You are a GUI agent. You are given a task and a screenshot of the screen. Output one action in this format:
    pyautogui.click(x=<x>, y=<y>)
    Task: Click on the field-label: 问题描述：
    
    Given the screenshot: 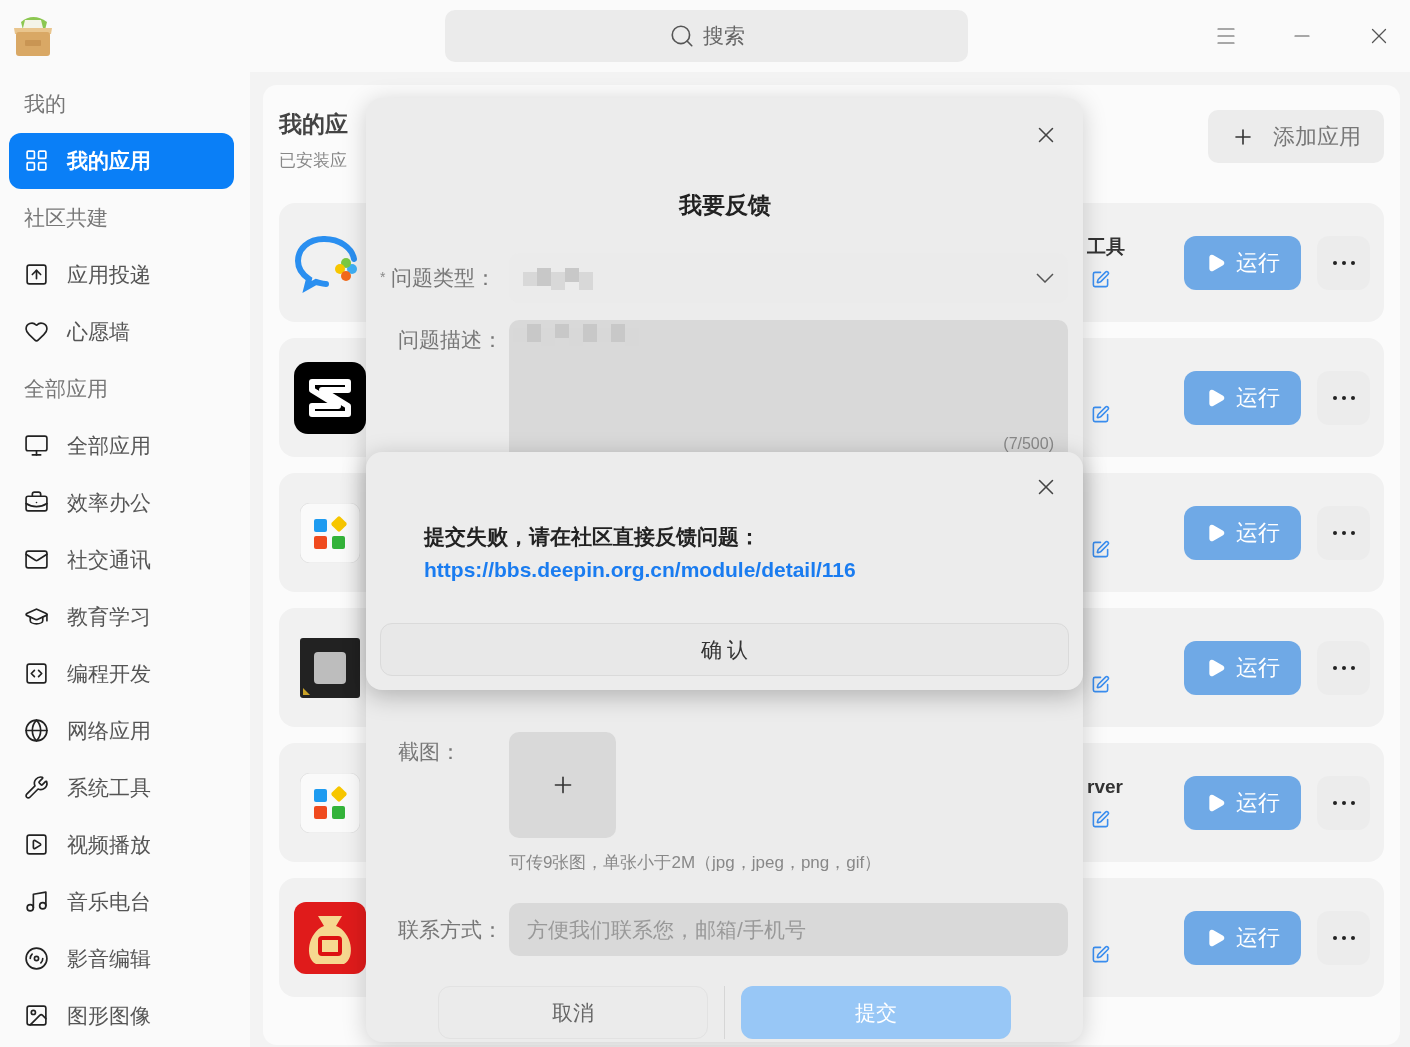 What is the action you would take?
    pyautogui.click(x=450, y=339)
    